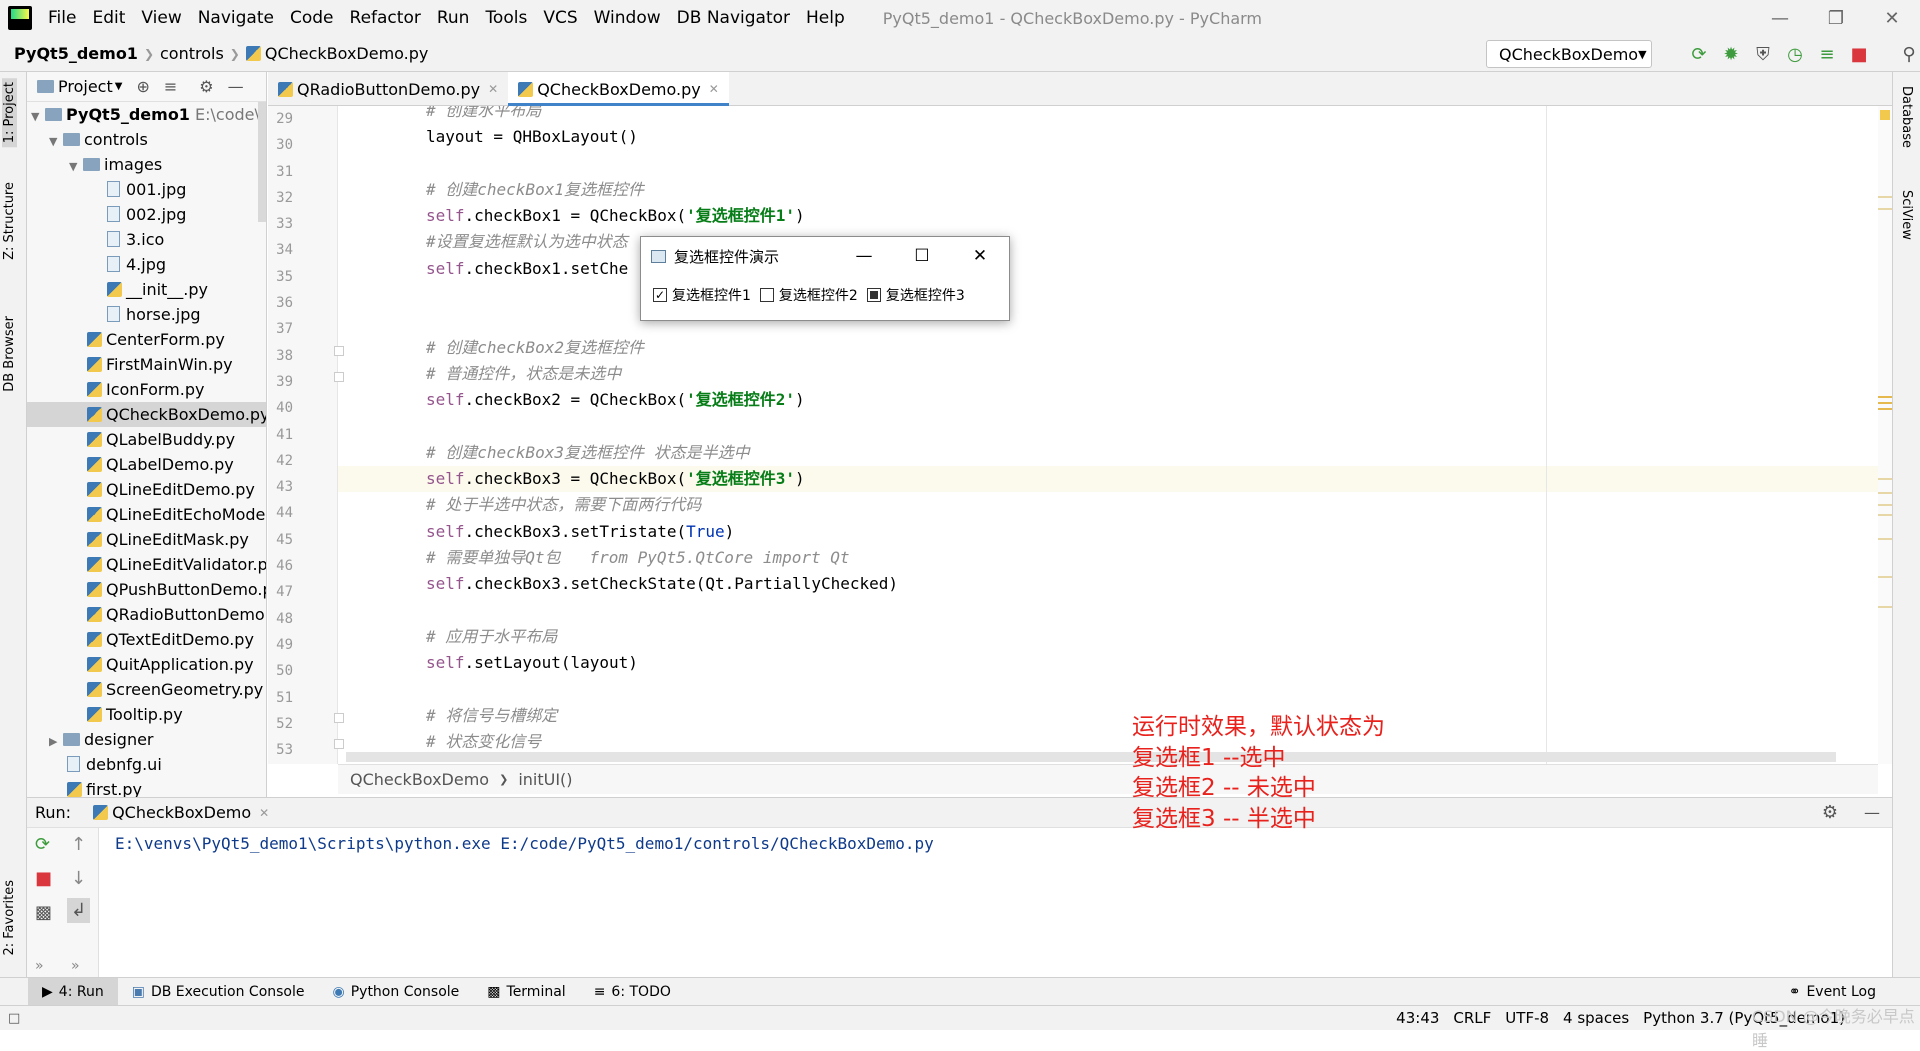 The image size is (1920, 1051). I want to click on tree-node-file: 3.ico, so click(146, 239).